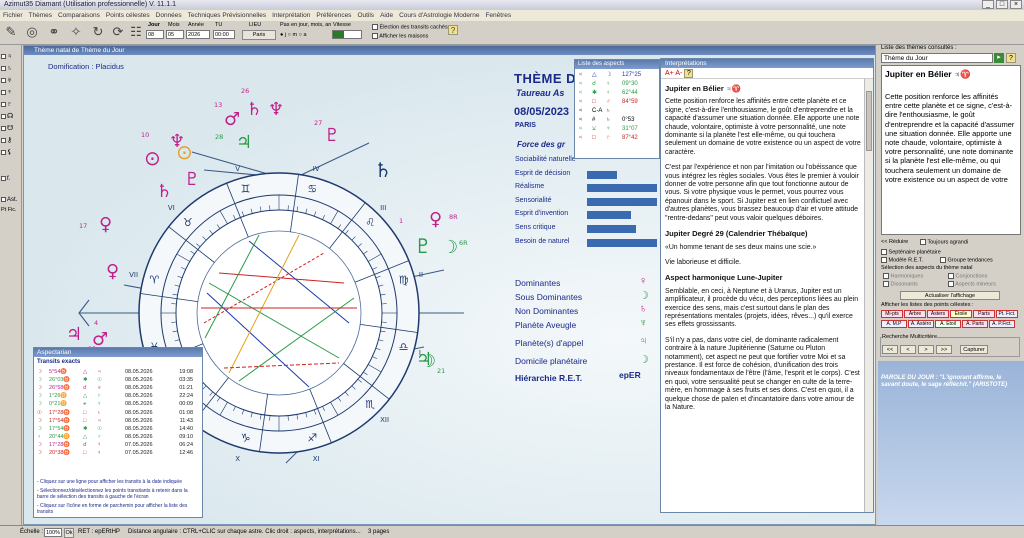  What do you see at coordinates (116, 380) in the screenshot?
I see `transit-row: ☽ 26°03♉ ✱ ☉ 08.05.2026 03:35` at bounding box center [116, 380].